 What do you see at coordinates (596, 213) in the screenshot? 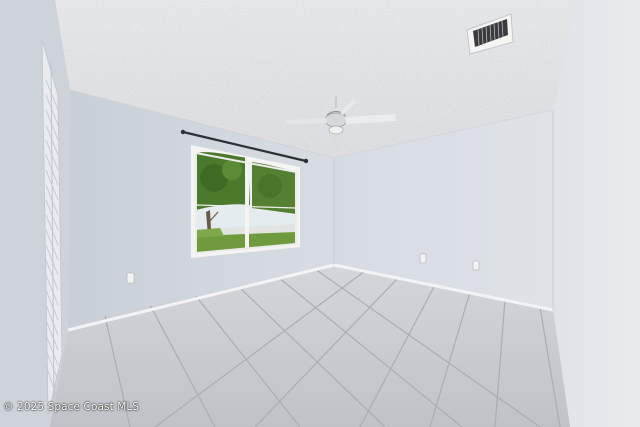
I see `right-wall` at bounding box center [596, 213].